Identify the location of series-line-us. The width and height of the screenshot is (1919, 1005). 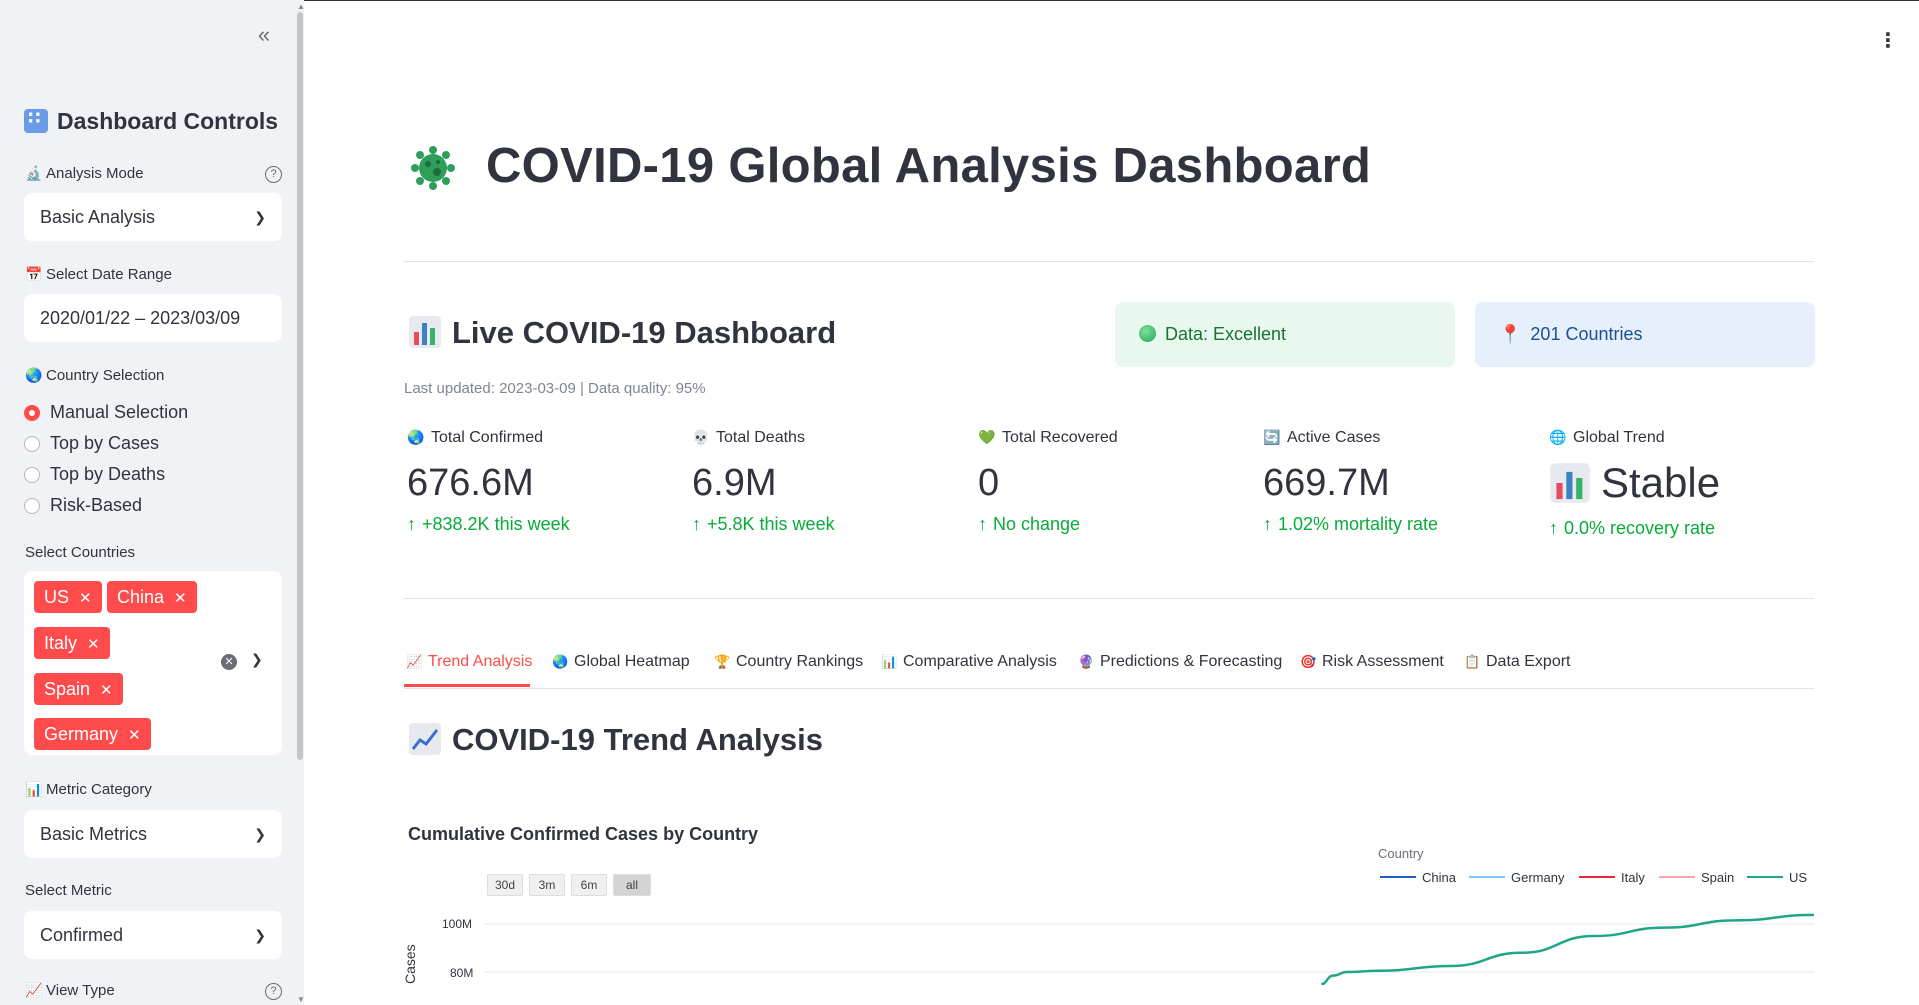
(1568, 949).